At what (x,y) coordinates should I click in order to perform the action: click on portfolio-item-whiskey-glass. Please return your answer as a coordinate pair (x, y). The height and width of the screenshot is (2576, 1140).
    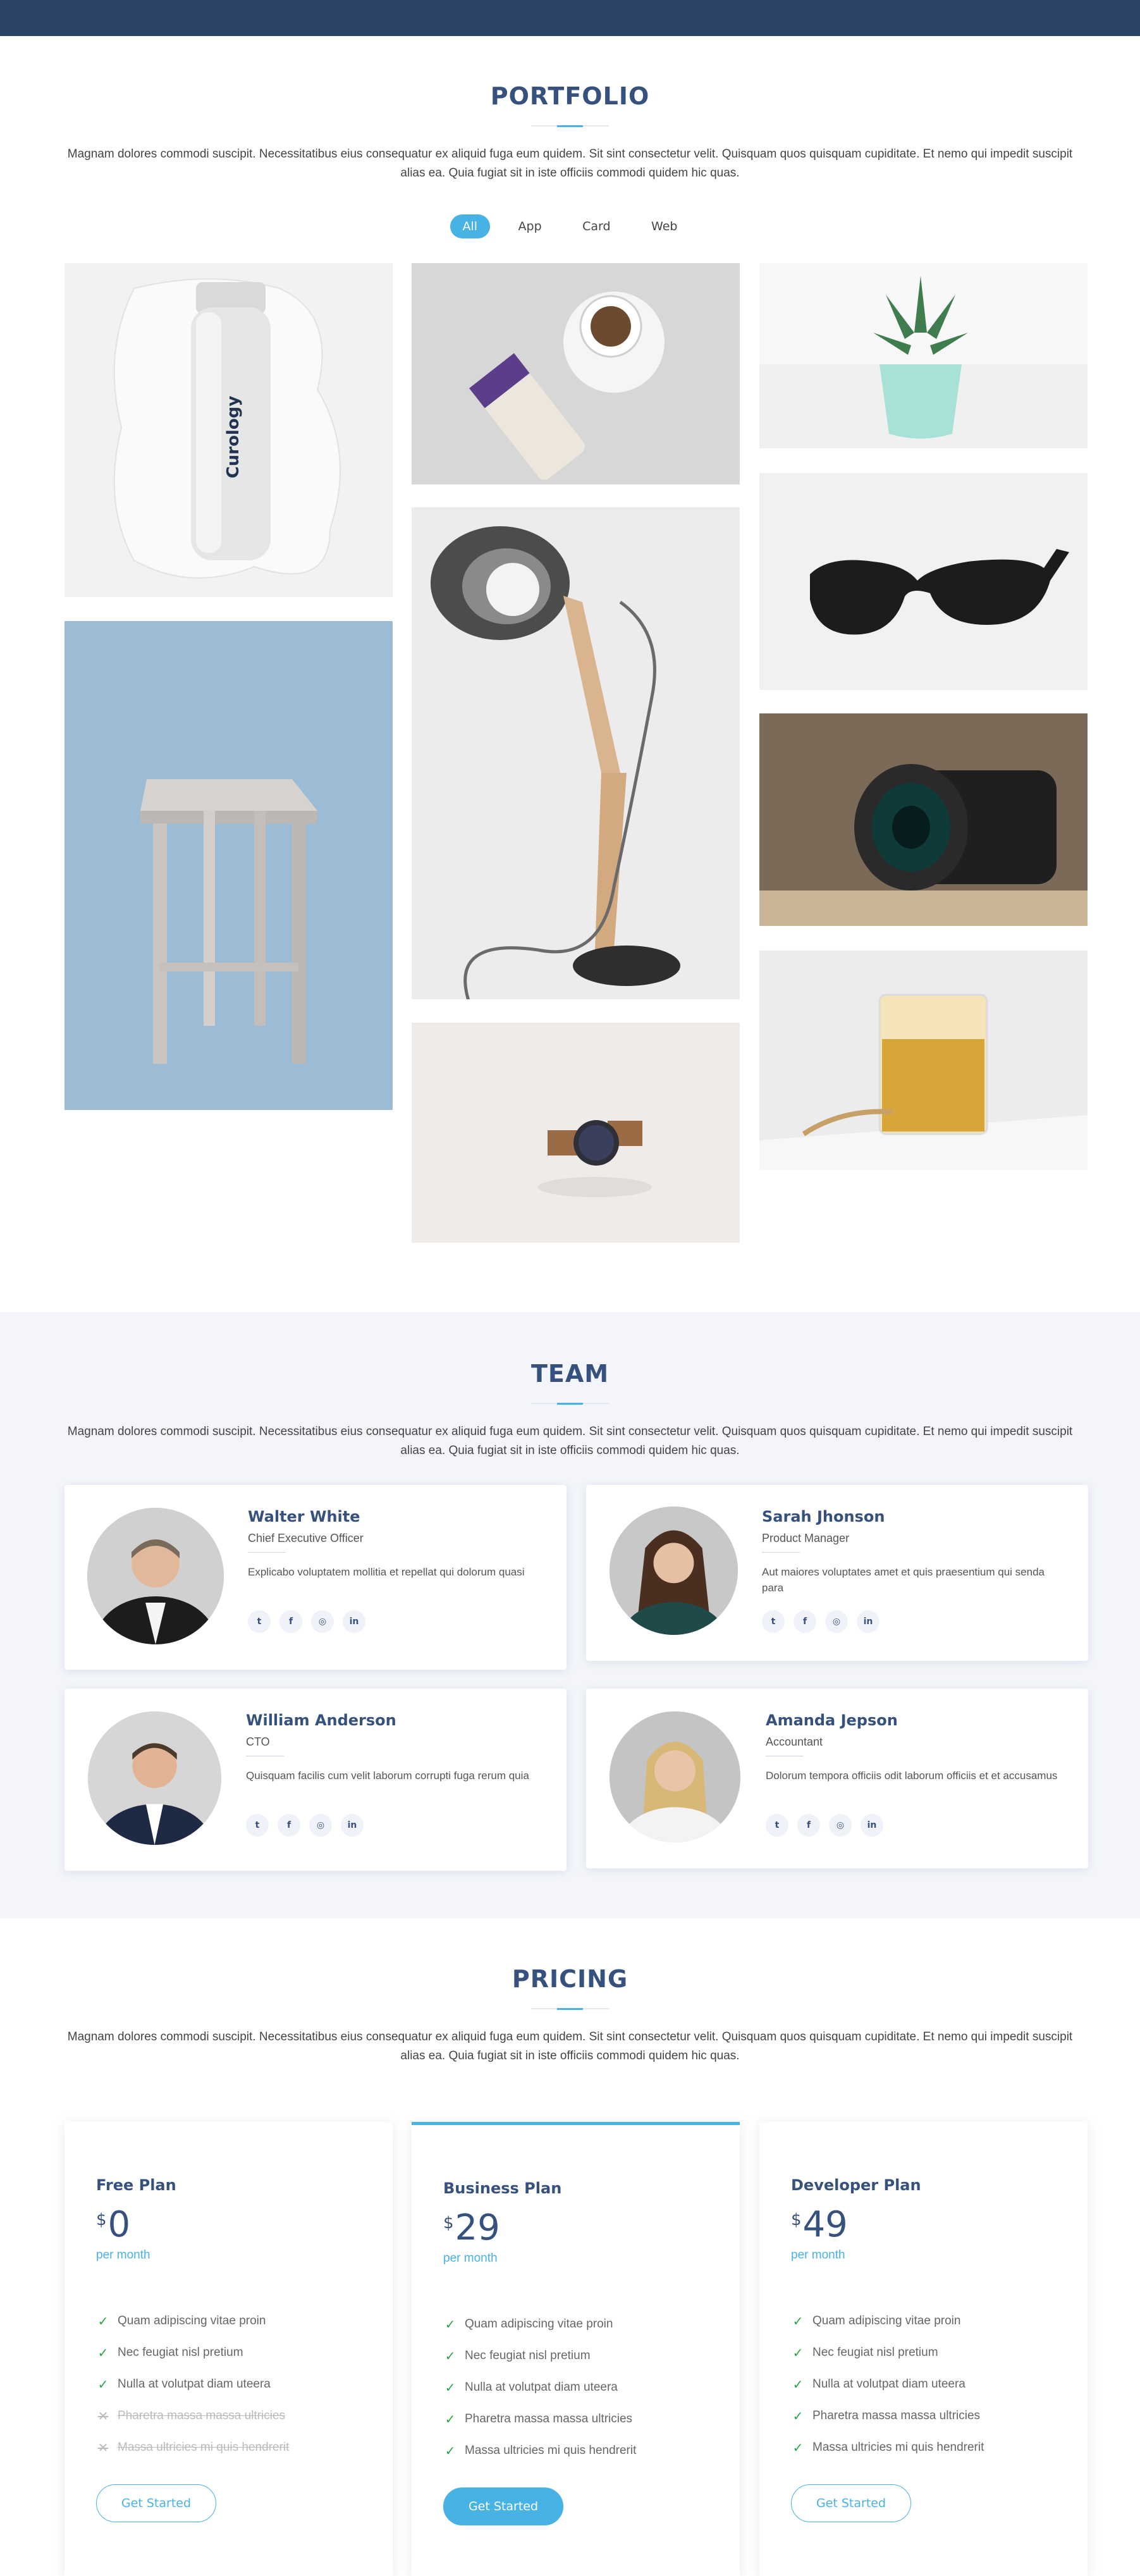
    Looking at the image, I should click on (923, 1060).